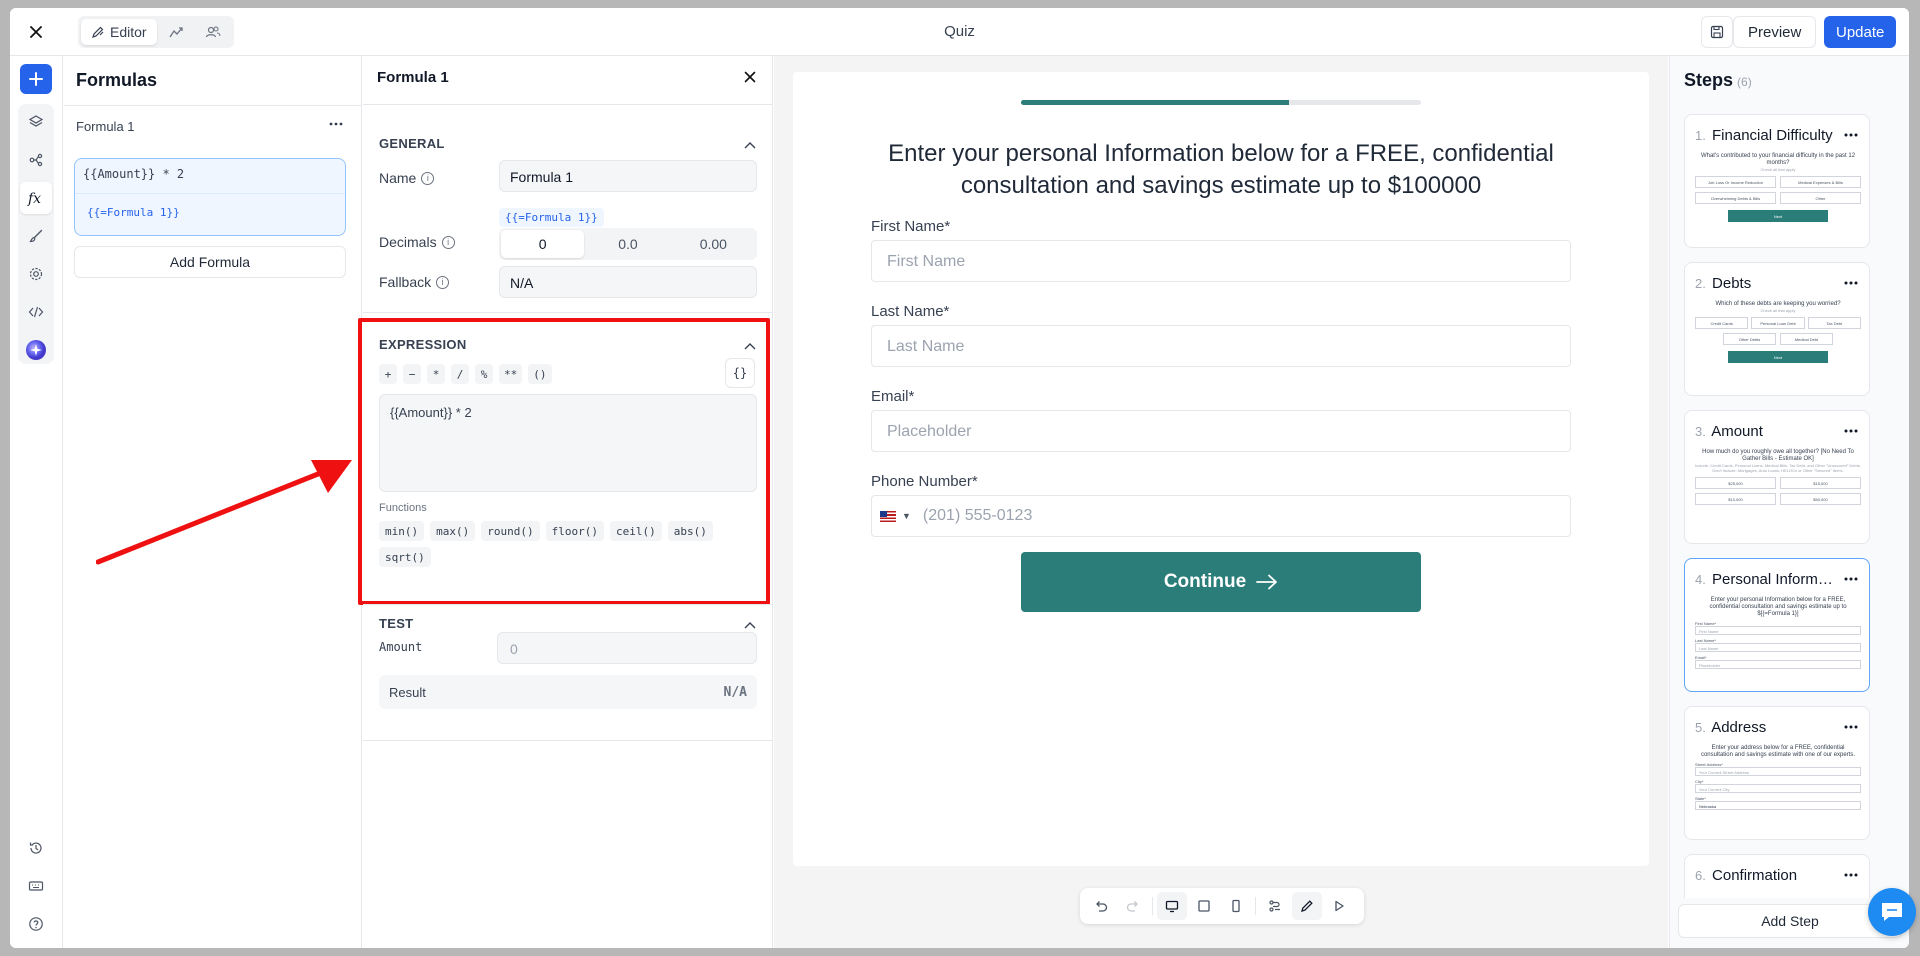 Image resolution: width=1920 pixels, height=956 pixels. Describe the element at coordinates (210, 262) in the screenshot. I see `add-formula-button: Add Formula` at that location.